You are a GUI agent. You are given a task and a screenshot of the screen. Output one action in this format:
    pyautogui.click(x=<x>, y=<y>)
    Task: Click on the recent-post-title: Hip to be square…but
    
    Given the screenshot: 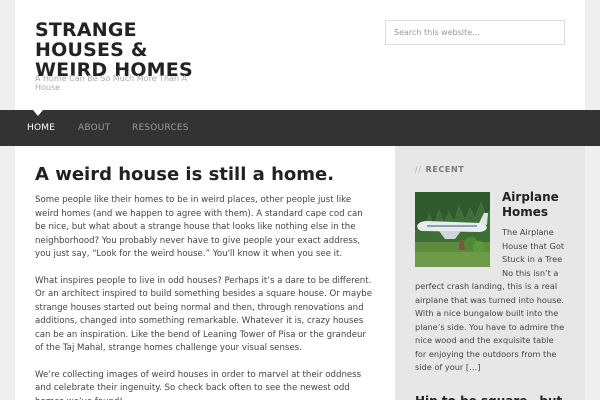 What is the action you would take?
    pyautogui.click(x=490, y=387)
    